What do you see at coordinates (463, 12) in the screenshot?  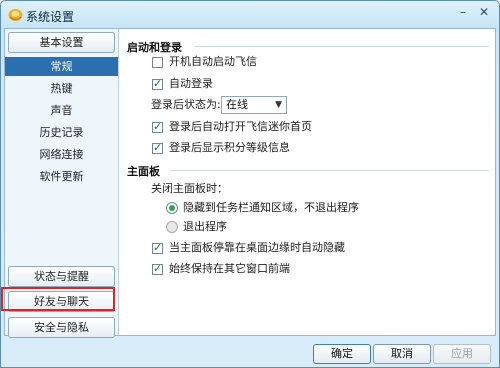 I see `minimize-icon: –` at bounding box center [463, 12].